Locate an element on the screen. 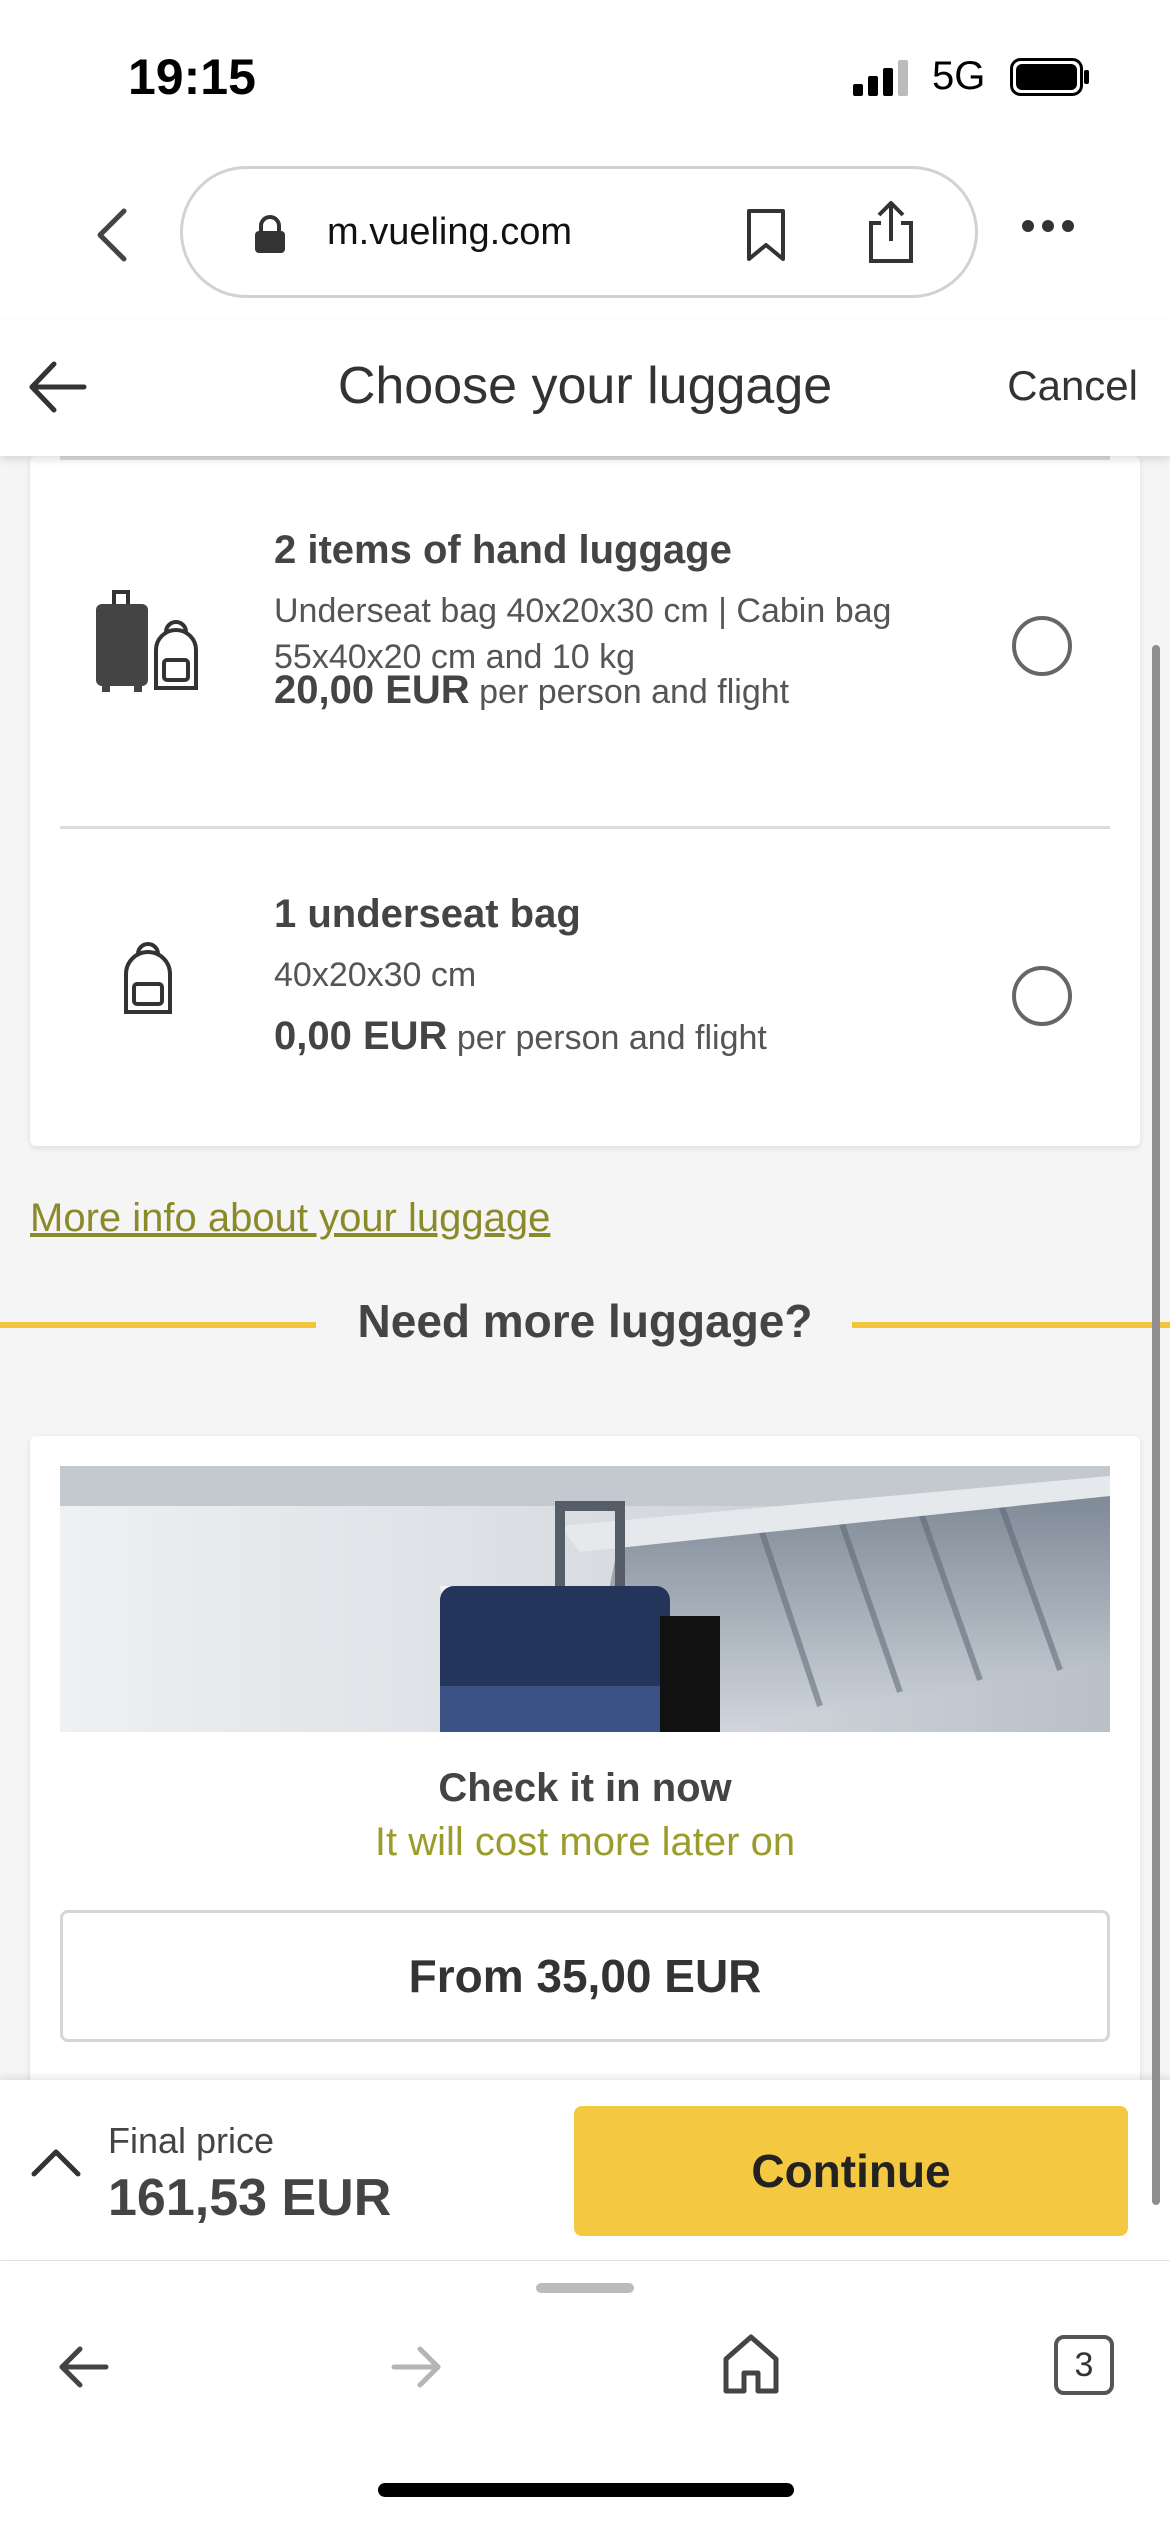 This screenshot has width=1170, height=2532. cancel-button: Cancel is located at coordinates (1072, 386).